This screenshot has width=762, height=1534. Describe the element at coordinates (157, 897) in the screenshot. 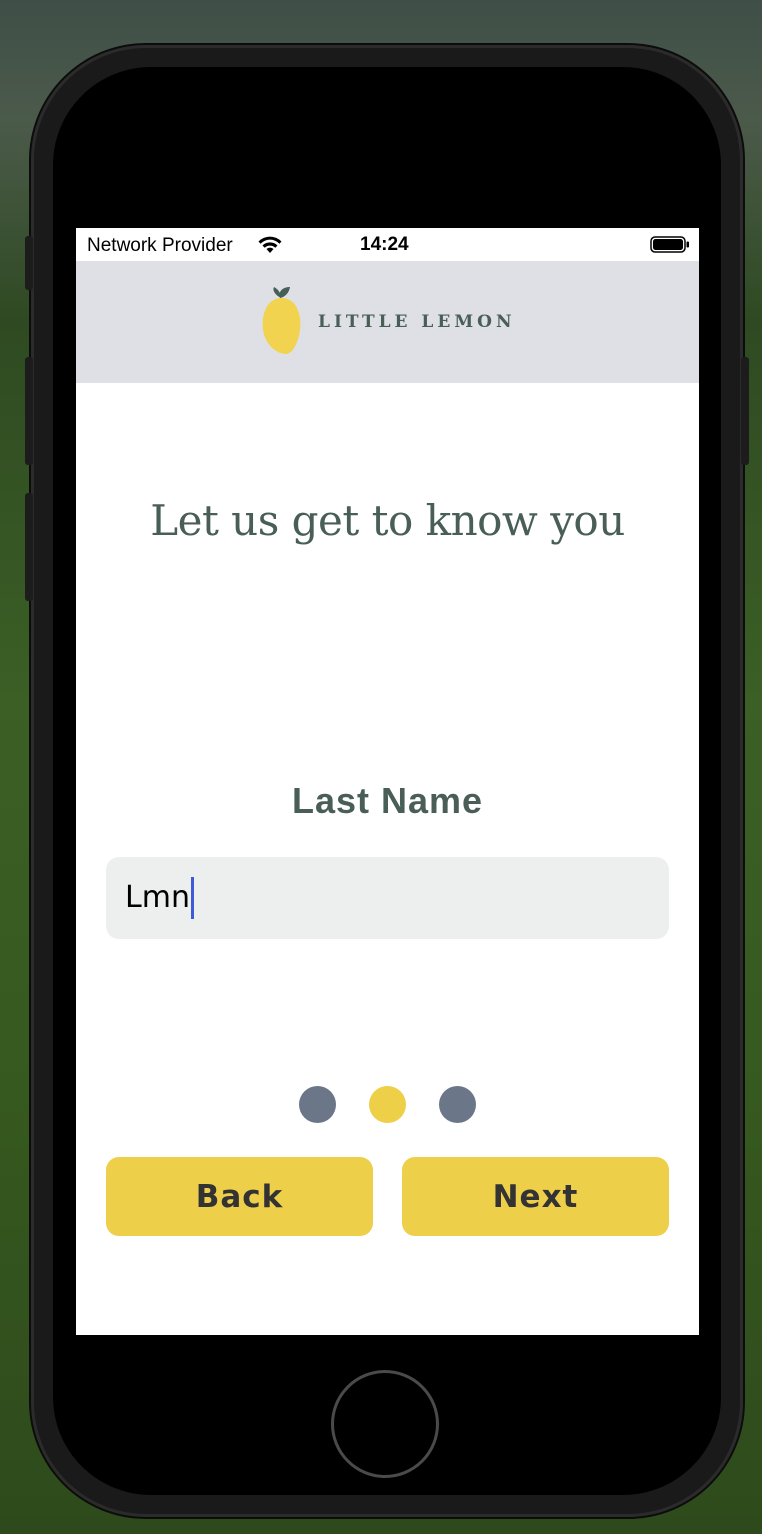

I see `last-name-value: Lmn` at that location.